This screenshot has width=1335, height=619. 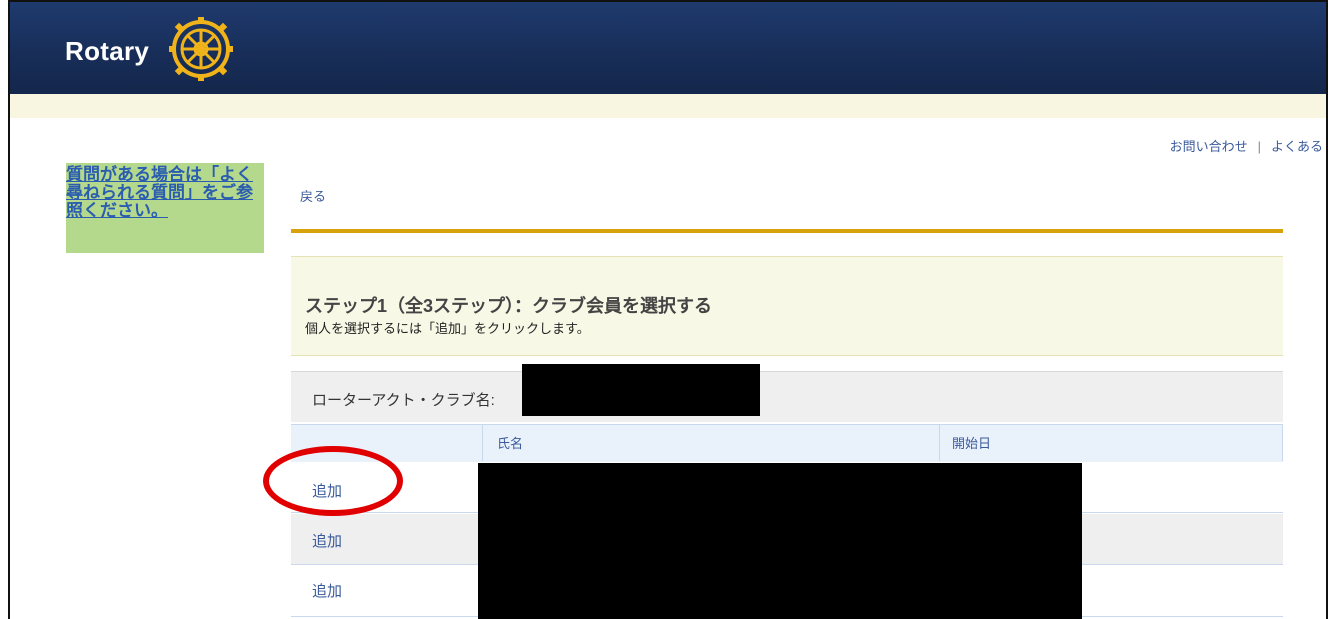 I want to click on redacted-club-name, so click(x=641, y=390).